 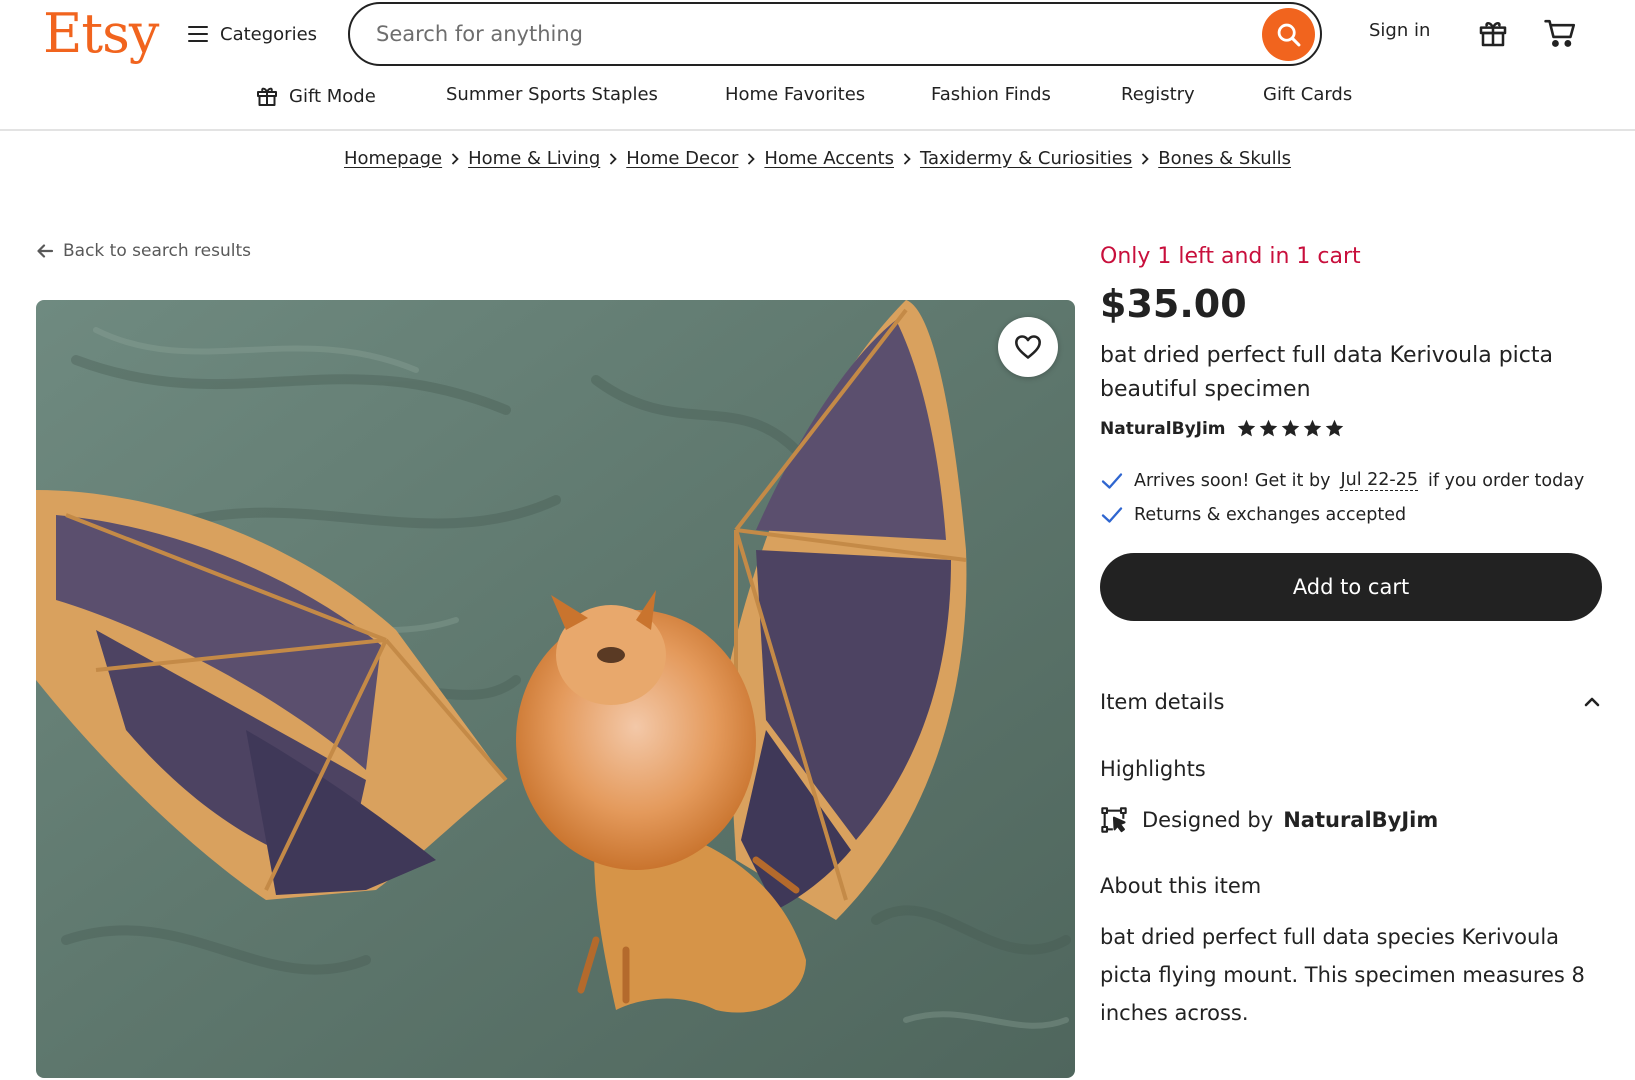 What do you see at coordinates (1232, 480) in the screenshot?
I see `delivery-prefix: Arrives soon! Get it by` at bounding box center [1232, 480].